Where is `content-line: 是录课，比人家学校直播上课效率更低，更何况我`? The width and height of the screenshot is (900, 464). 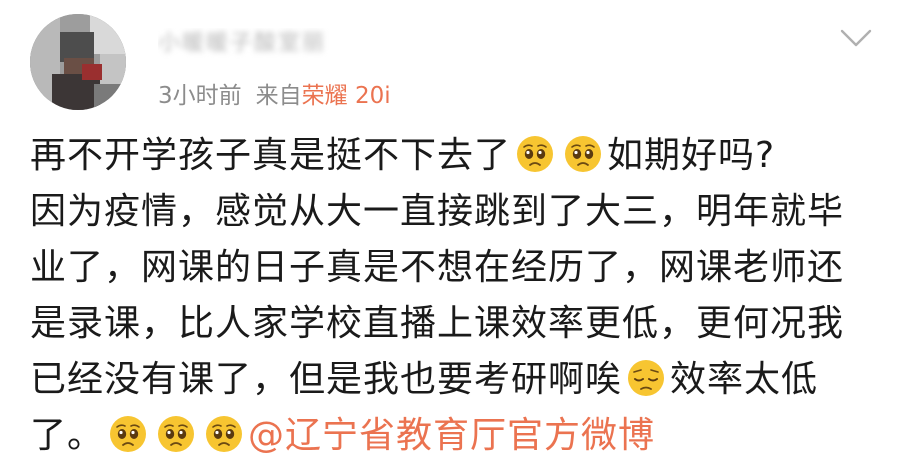
content-line: 是录课，比人家学校直播上课效率更低，更何况我 is located at coordinates (437, 323).